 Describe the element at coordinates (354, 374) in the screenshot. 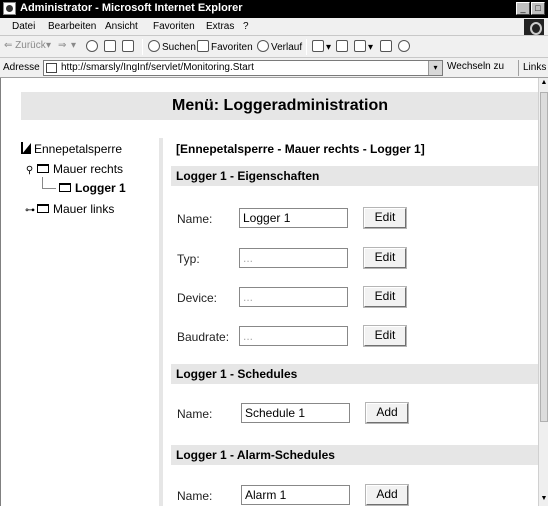

I see `section-schedules-header: Logger 1 - Schedules` at that location.